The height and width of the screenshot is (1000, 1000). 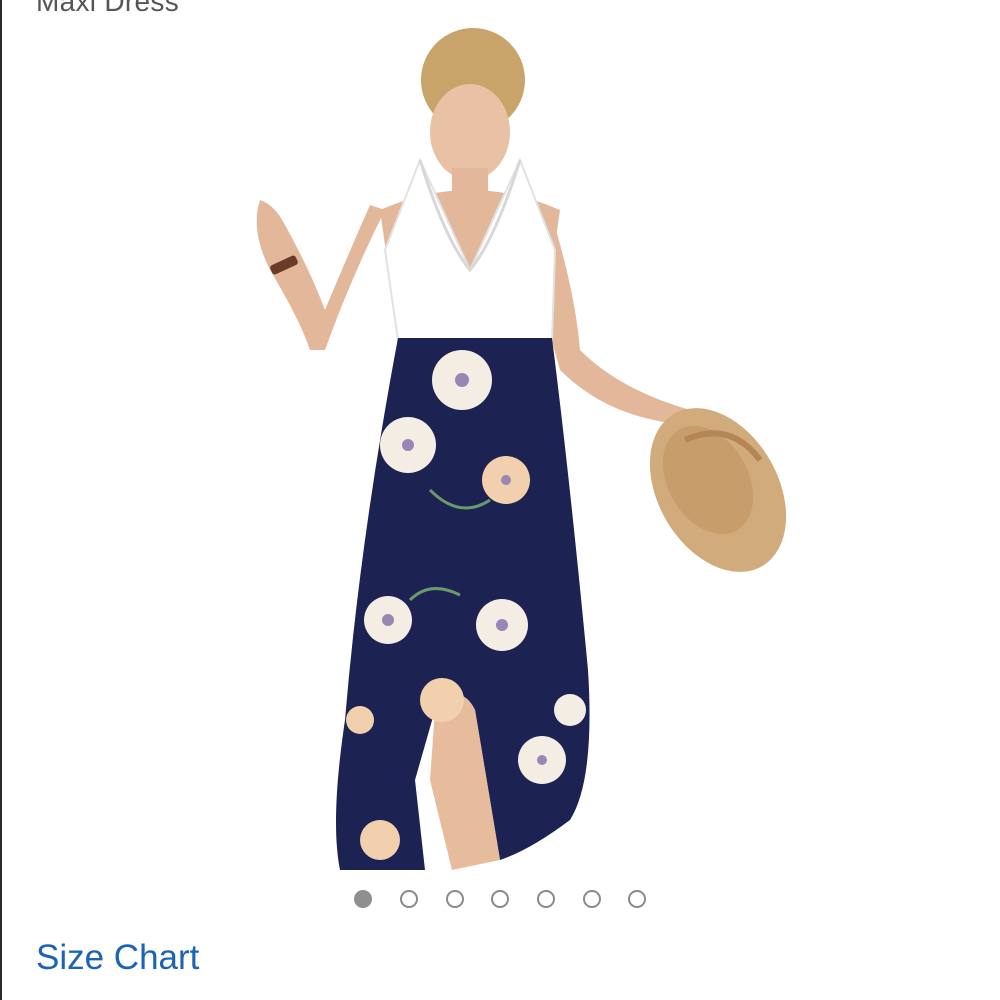 I want to click on model-left-arm, so click(x=320, y=275).